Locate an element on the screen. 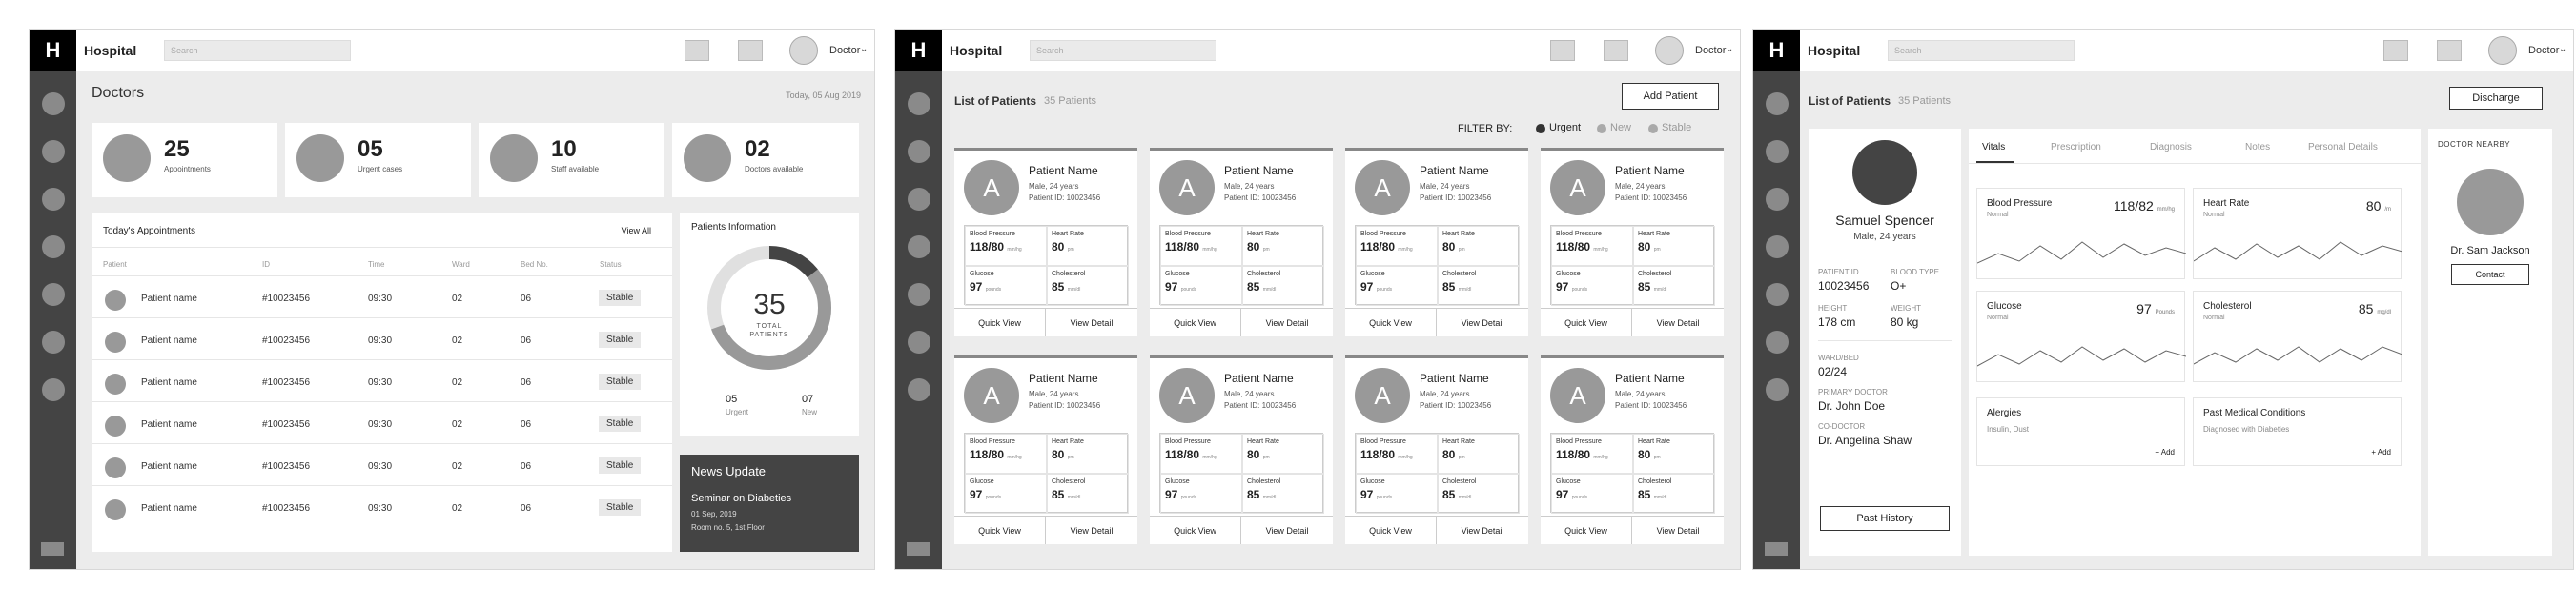 The width and height of the screenshot is (2576, 589). vital-card-blood-pressure: Blood Pressure Normal 118/82 mm/hg is located at coordinates (2081, 233).